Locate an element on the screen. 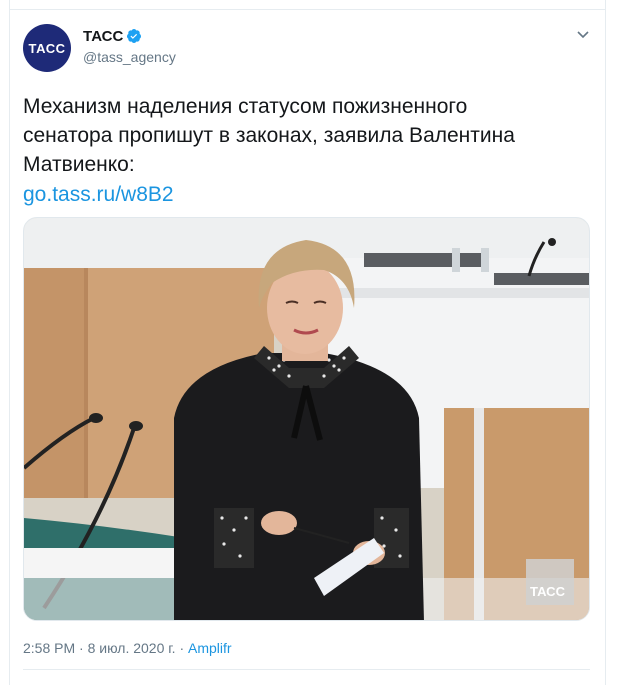 This screenshot has width=619, height=685. avatar-logo-text: ТАСС is located at coordinates (47, 48).